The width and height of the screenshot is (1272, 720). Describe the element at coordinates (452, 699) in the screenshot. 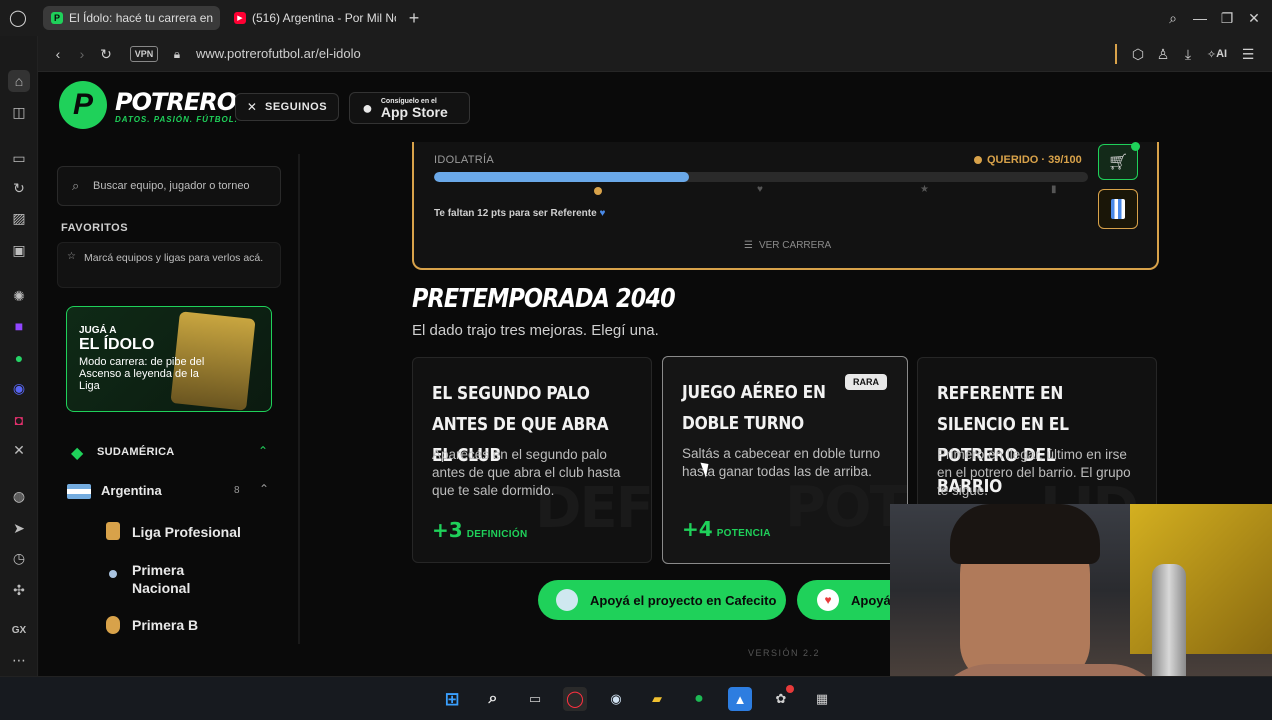

I see `windows-start-icon: ⊞` at that location.